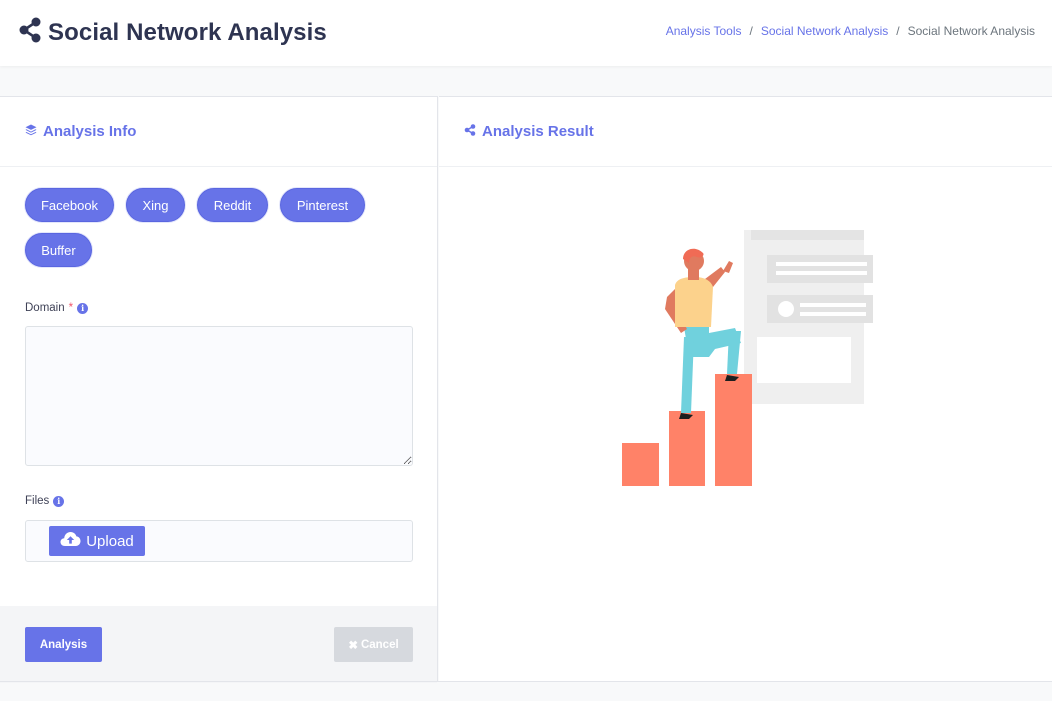  What do you see at coordinates (219, 396) in the screenshot?
I see `domain-field` at bounding box center [219, 396].